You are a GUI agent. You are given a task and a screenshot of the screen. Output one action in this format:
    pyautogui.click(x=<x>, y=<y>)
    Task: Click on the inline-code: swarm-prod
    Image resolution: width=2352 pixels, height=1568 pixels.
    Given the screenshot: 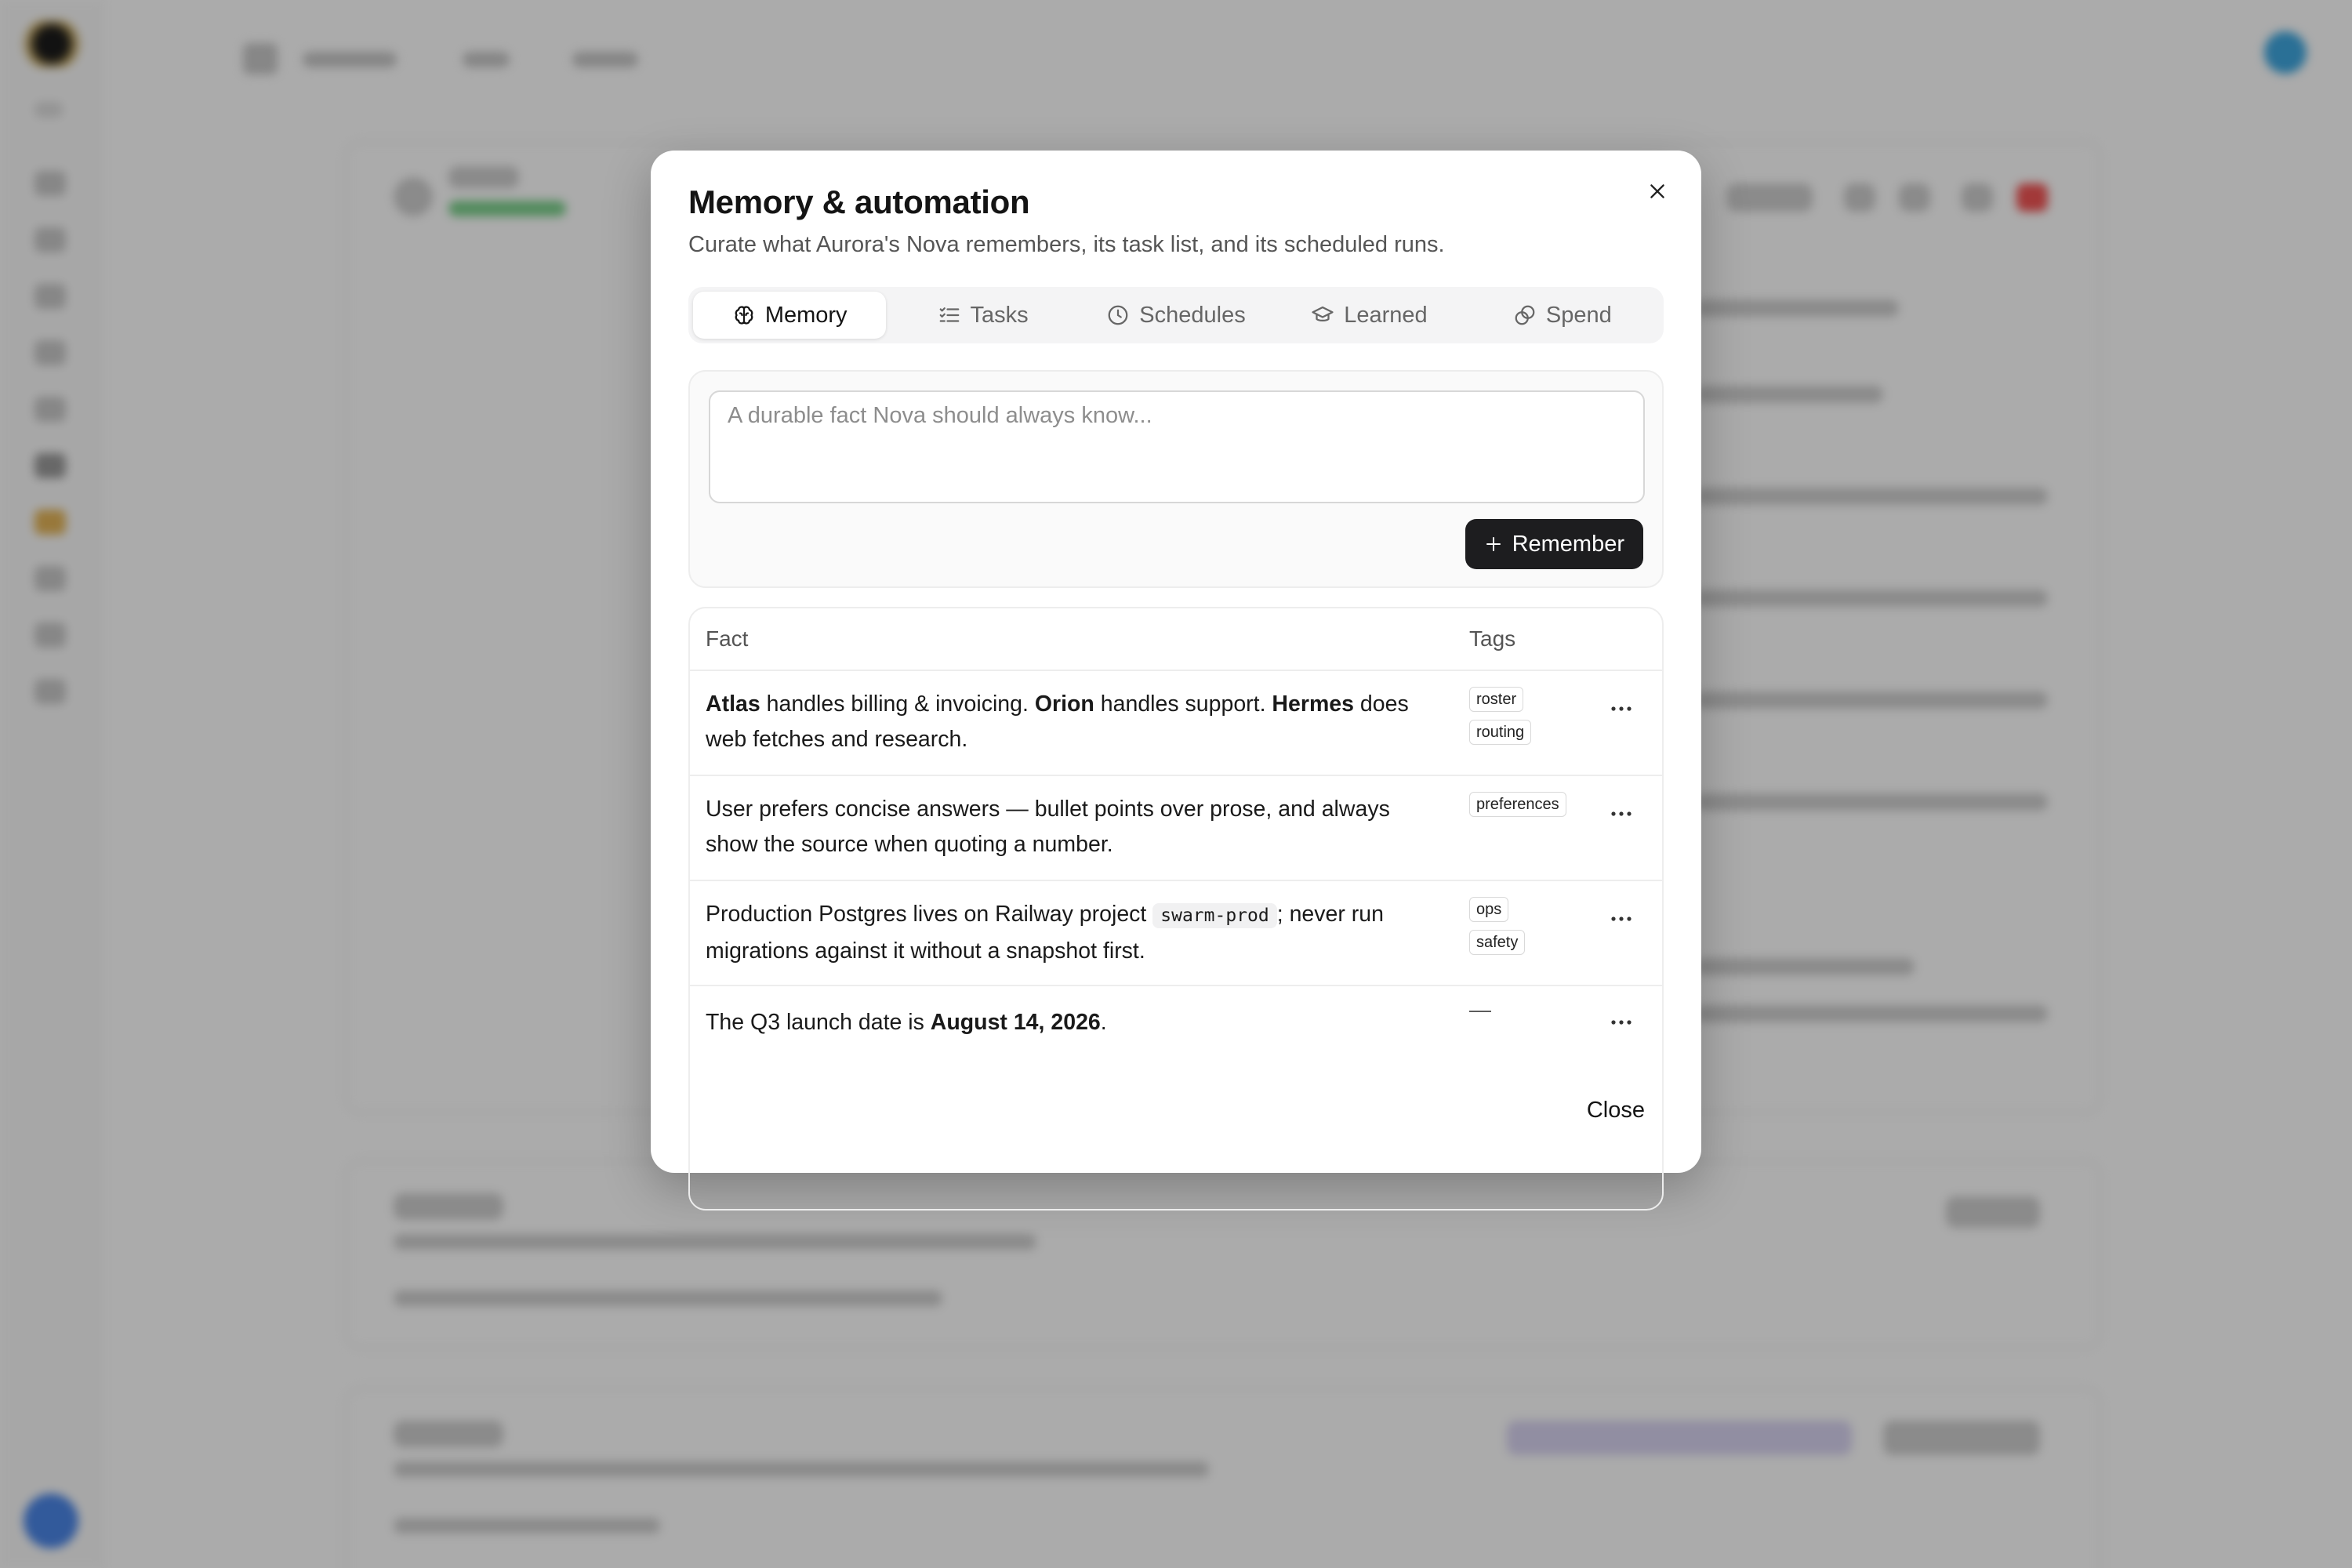 What is the action you would take?
    pyautogui.click(x=1214, y=915)
    